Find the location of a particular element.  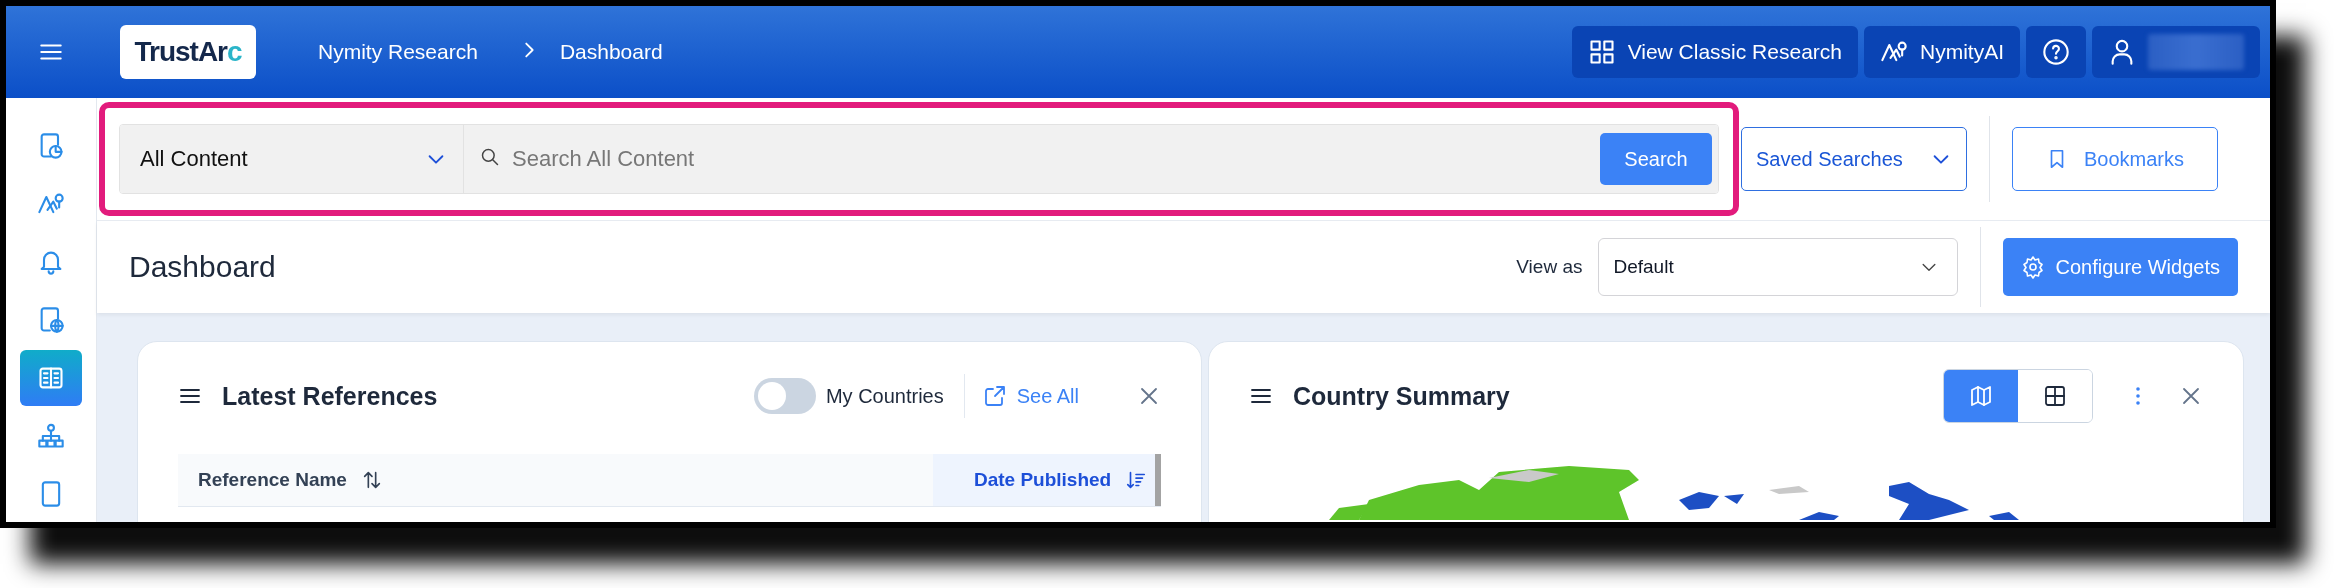

view-as-label: View as is located at coordinates (1549, 267).